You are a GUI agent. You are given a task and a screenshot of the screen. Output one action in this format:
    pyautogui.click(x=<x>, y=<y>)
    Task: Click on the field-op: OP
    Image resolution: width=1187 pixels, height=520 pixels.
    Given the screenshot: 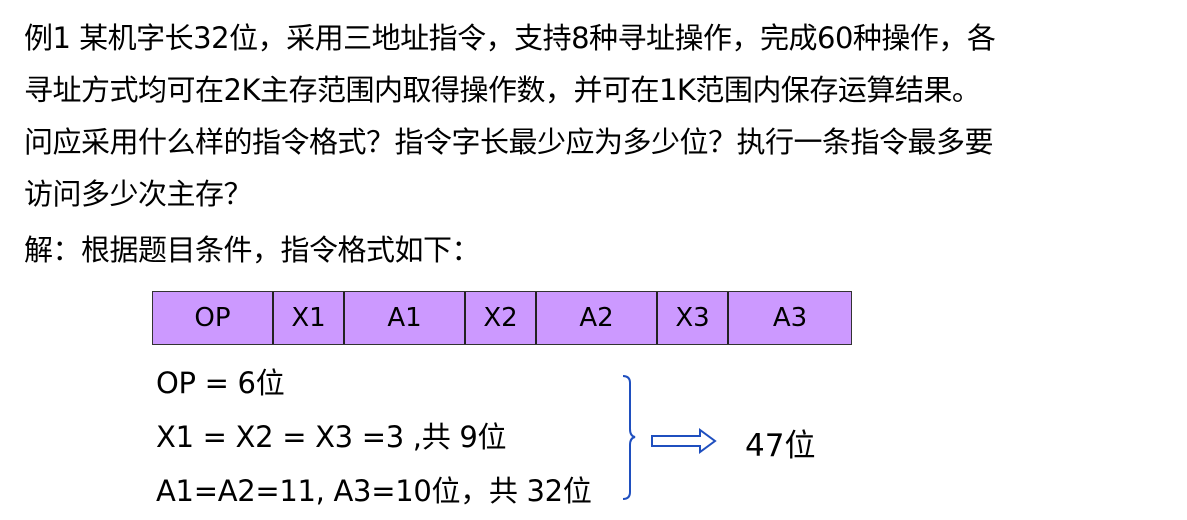 What is the action you would take?
    pyautogui.click(x=213, y=318)
    